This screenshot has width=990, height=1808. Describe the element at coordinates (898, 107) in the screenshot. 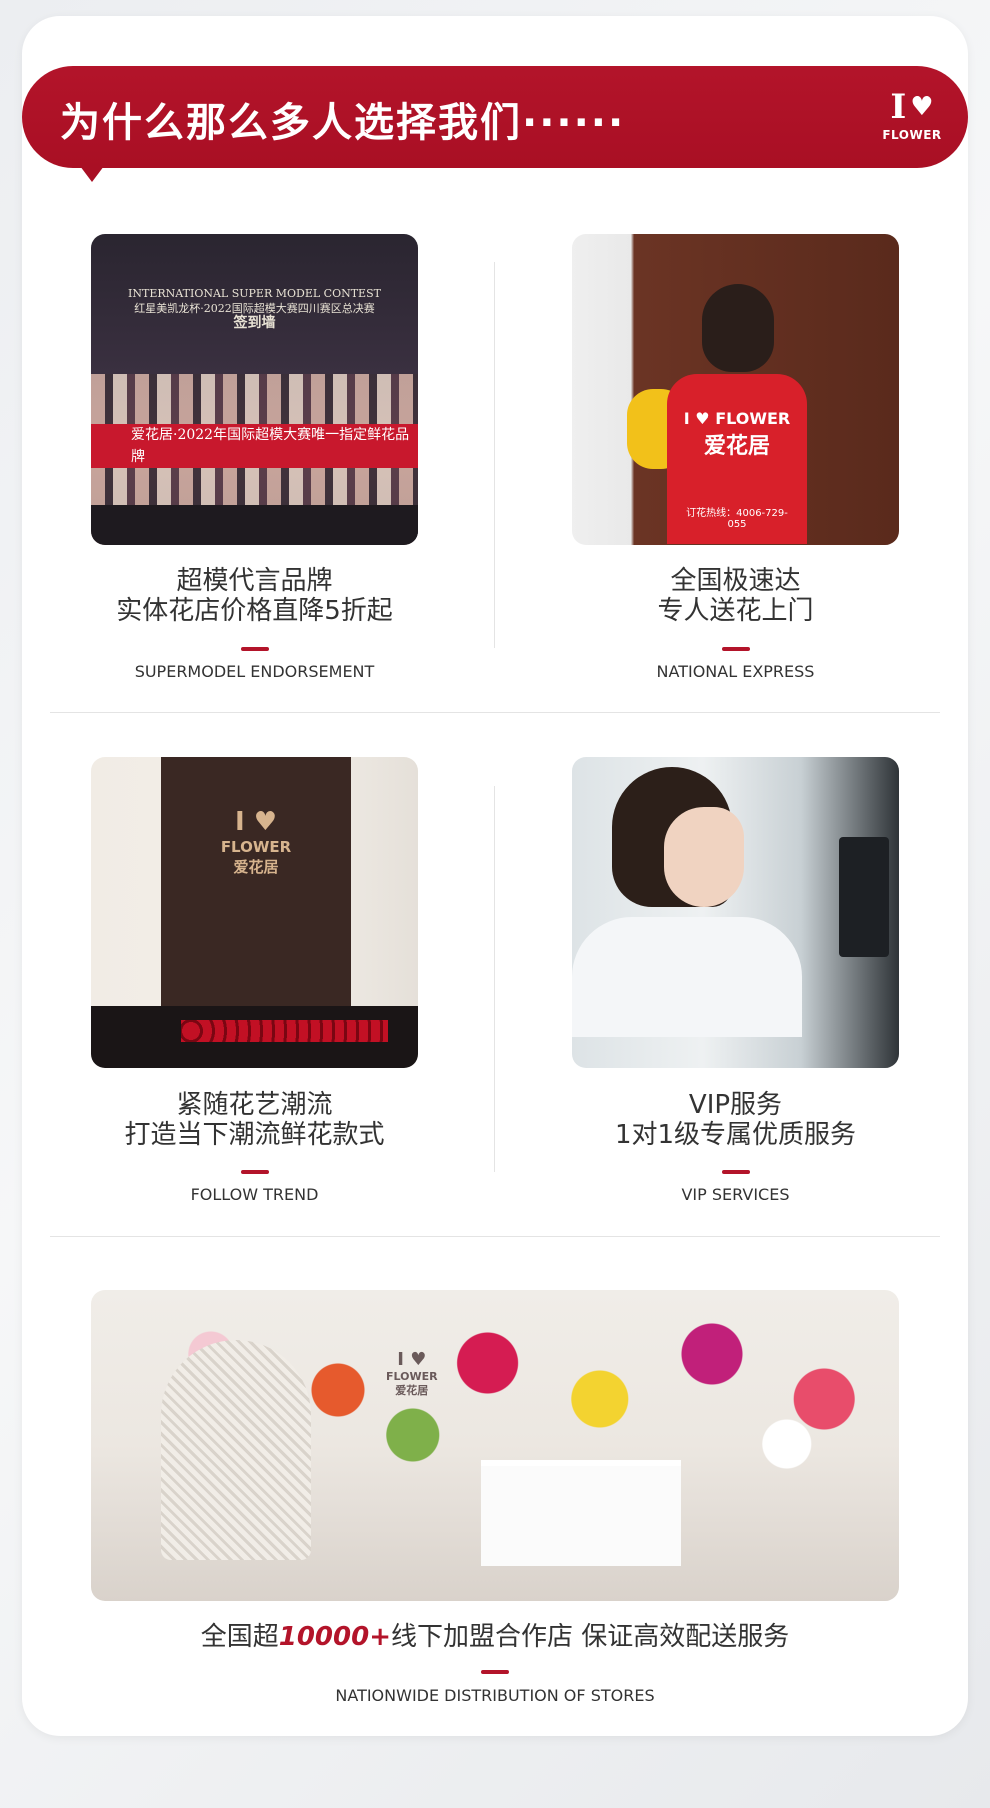

I see `logo-letter: I` at that location.